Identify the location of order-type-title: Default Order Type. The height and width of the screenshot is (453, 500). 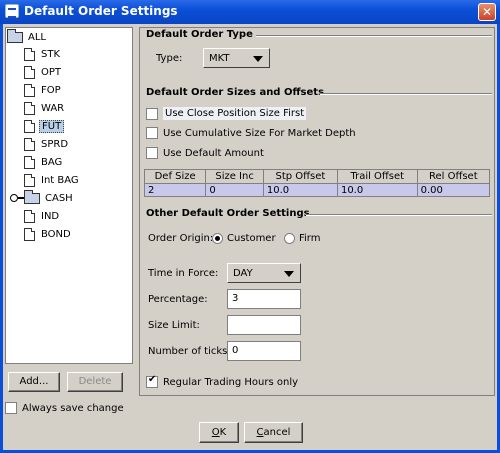
(199, 34).